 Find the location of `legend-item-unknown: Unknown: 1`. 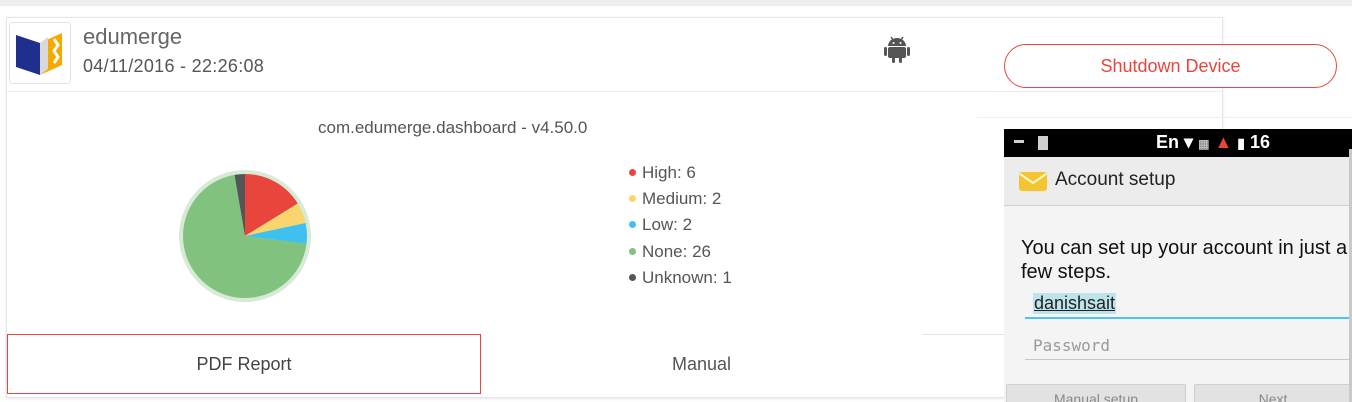

legend-item-unknown: Unknown: 1 is located at coordinates (680, 278).